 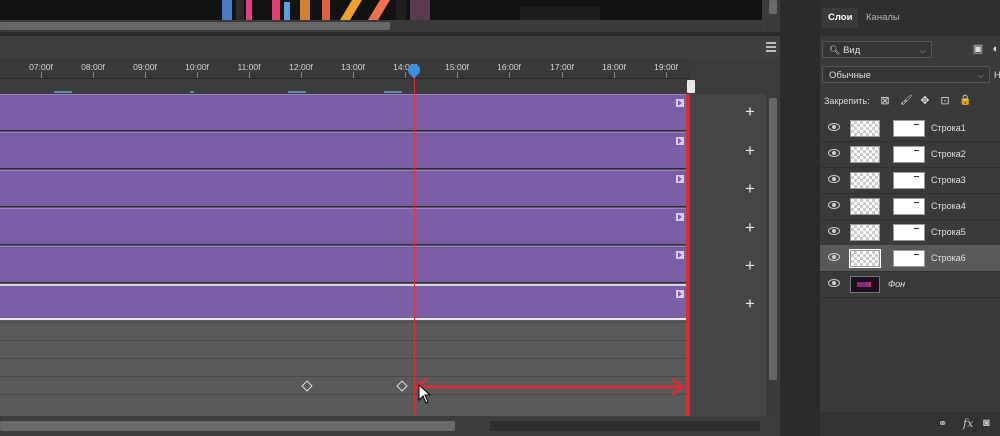 I want to click on ruler-tick: 10:00f, so click(x=197, y=67).